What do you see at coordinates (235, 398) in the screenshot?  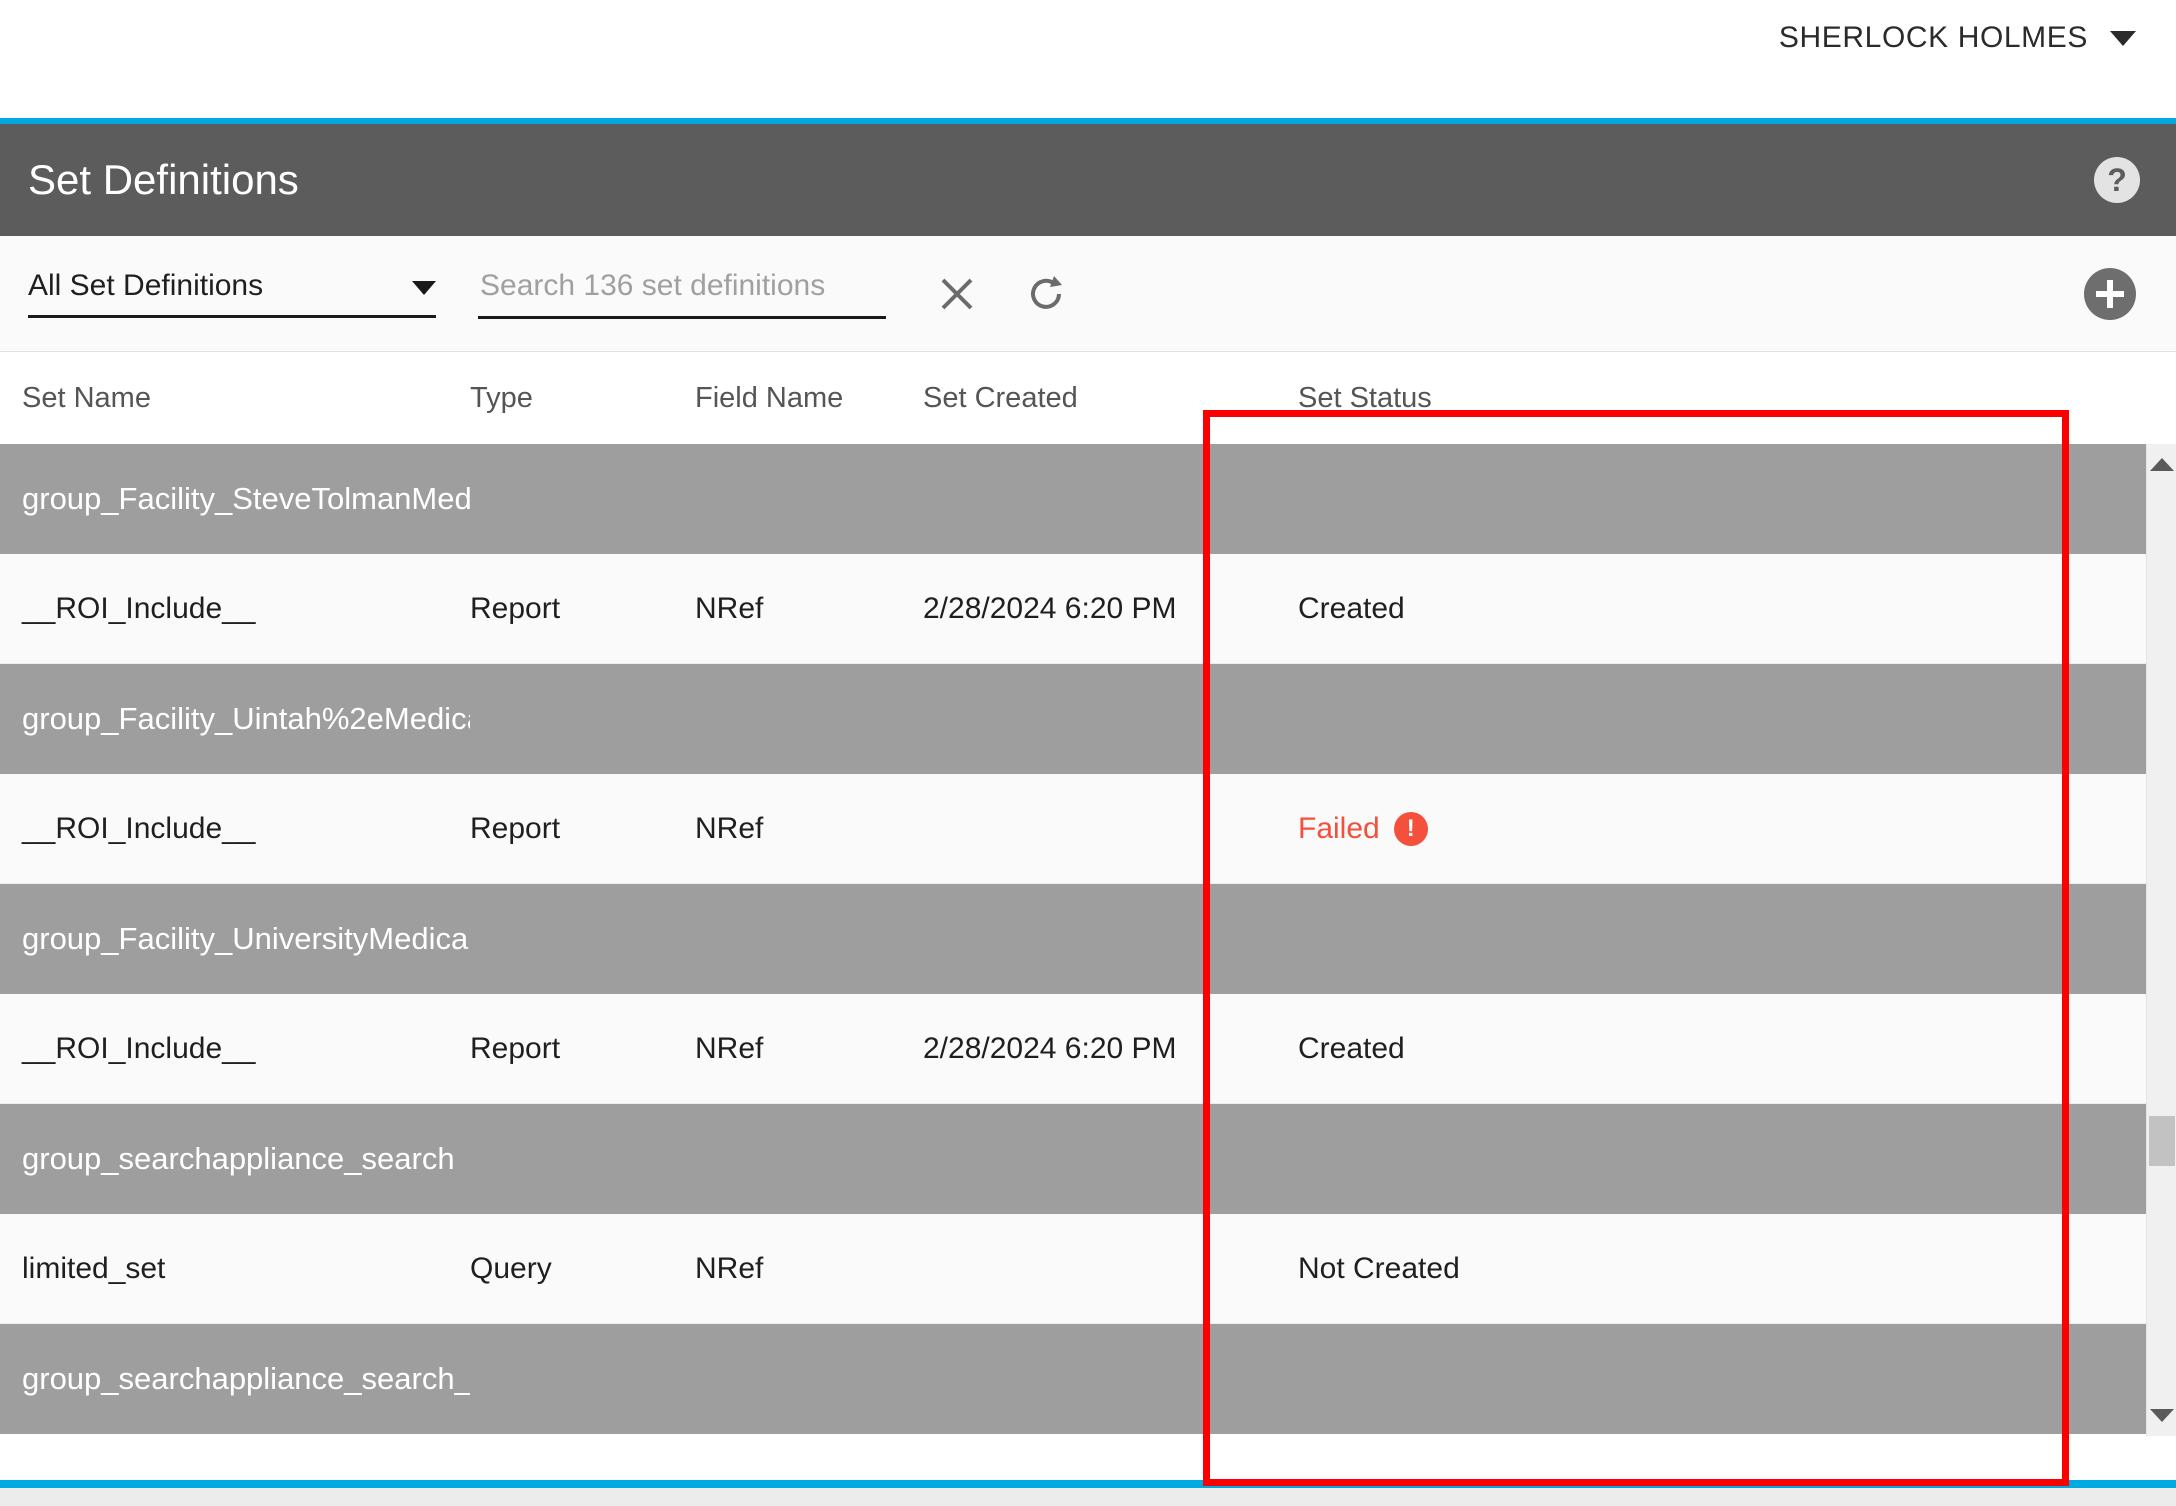 I see `column-header-set-name: Set Name` at bounding box center [235, 398].